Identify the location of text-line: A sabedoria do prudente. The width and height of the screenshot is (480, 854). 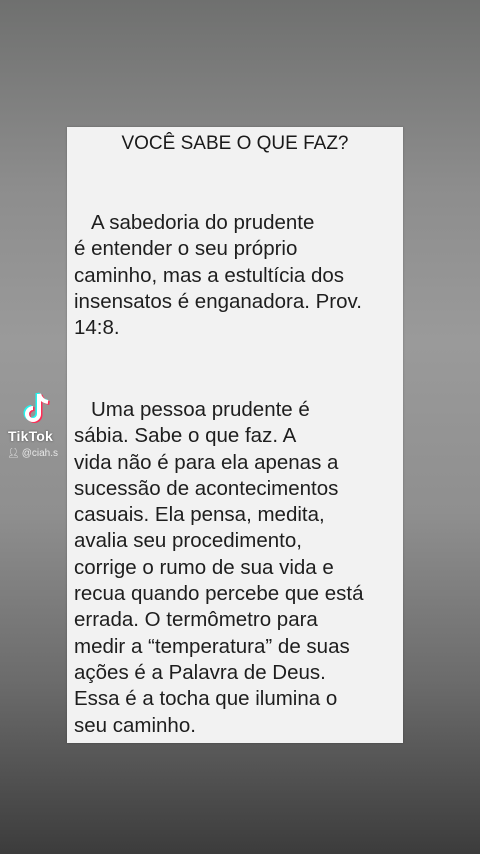
(203, 222).